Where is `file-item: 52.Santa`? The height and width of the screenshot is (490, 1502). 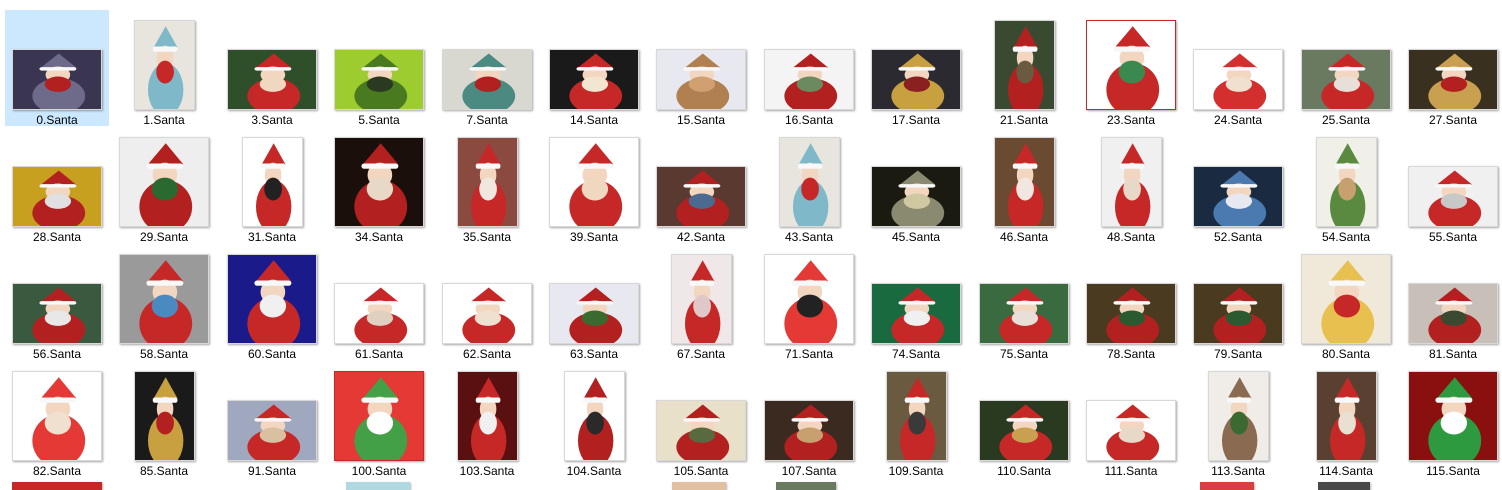
file-item: 52.Santa is located at coordinates (1238, 185).